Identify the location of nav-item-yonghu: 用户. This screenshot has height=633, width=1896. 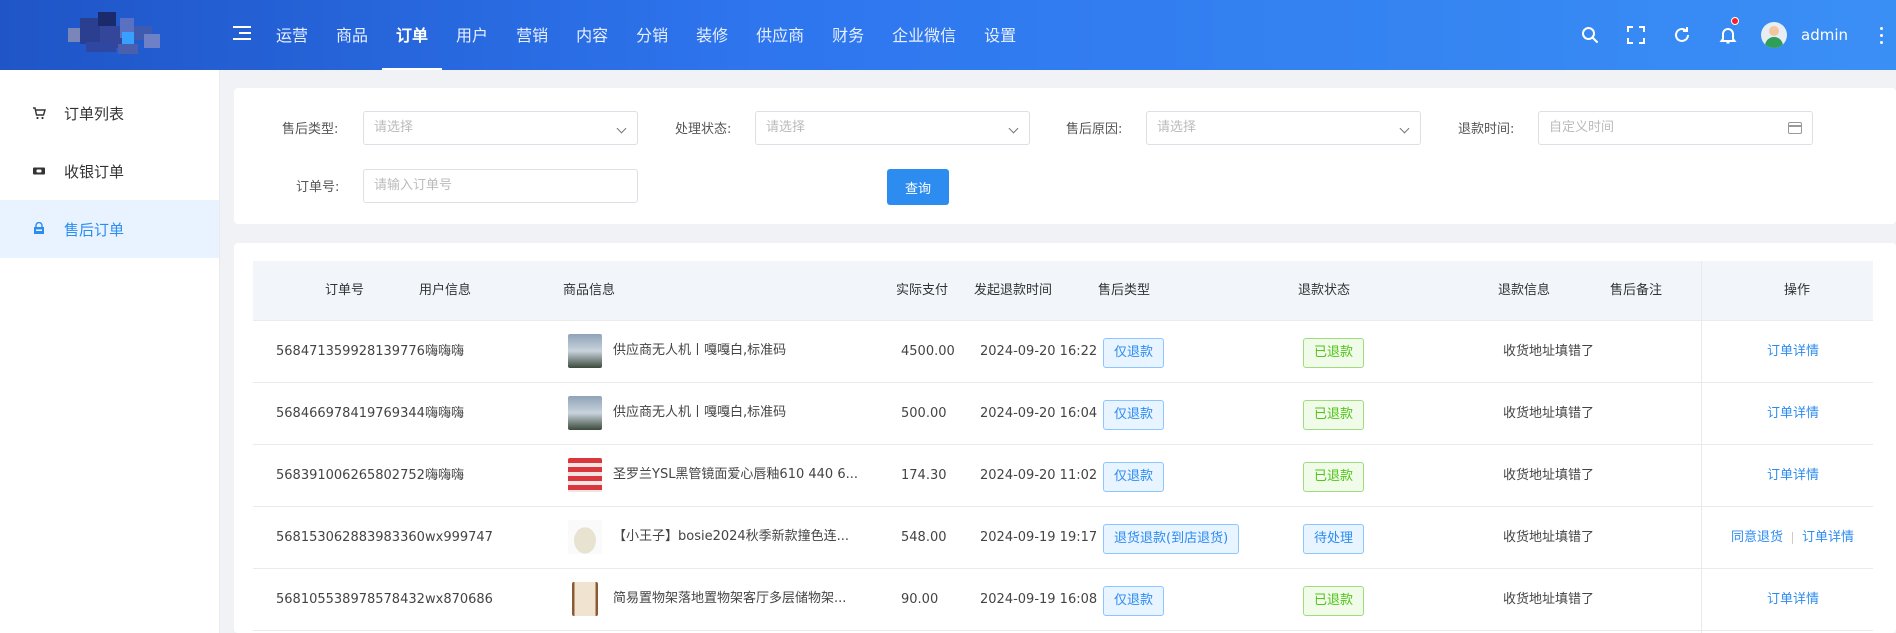
(472, 35).